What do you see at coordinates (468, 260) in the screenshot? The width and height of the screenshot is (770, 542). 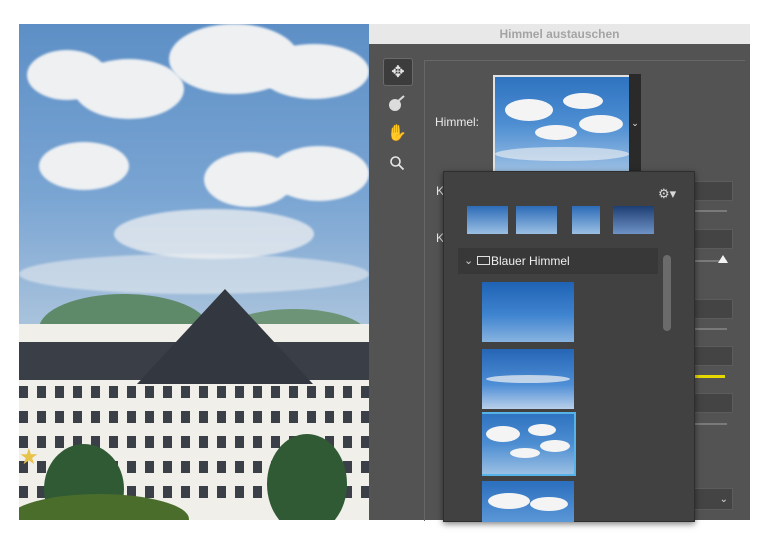 I see `chevron-down-icon: ⌄` at bounding box center [468, 260].